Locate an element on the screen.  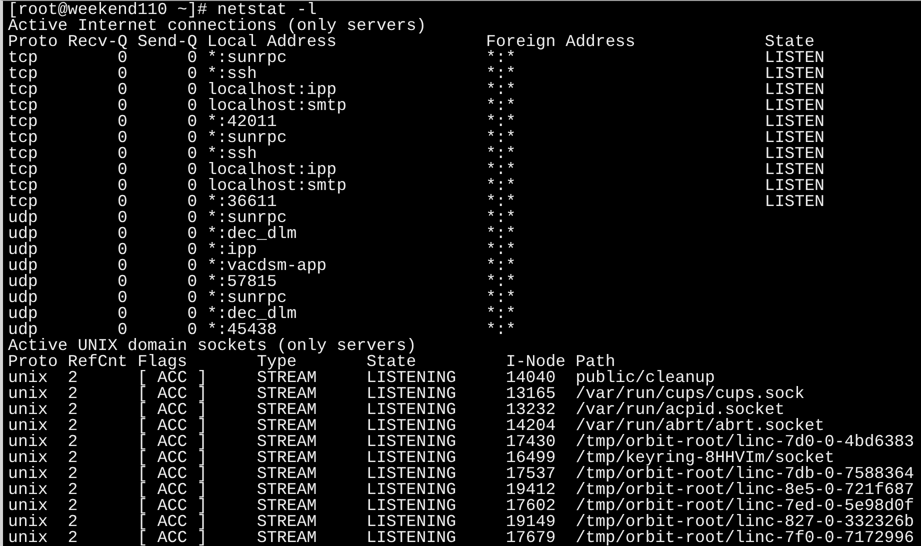
table-cell: /var/run/cups/cups.sock is located at coordinates (690, 393).